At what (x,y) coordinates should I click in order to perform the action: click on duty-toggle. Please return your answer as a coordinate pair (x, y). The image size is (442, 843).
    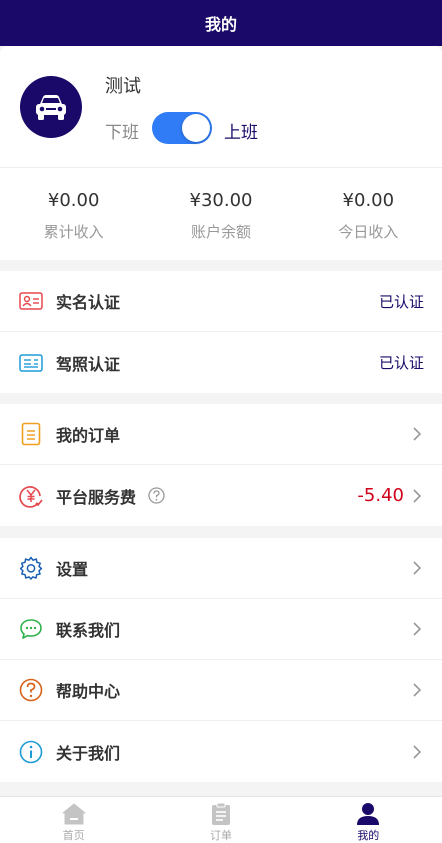
    Looking at the image, I should click on (182, 128).